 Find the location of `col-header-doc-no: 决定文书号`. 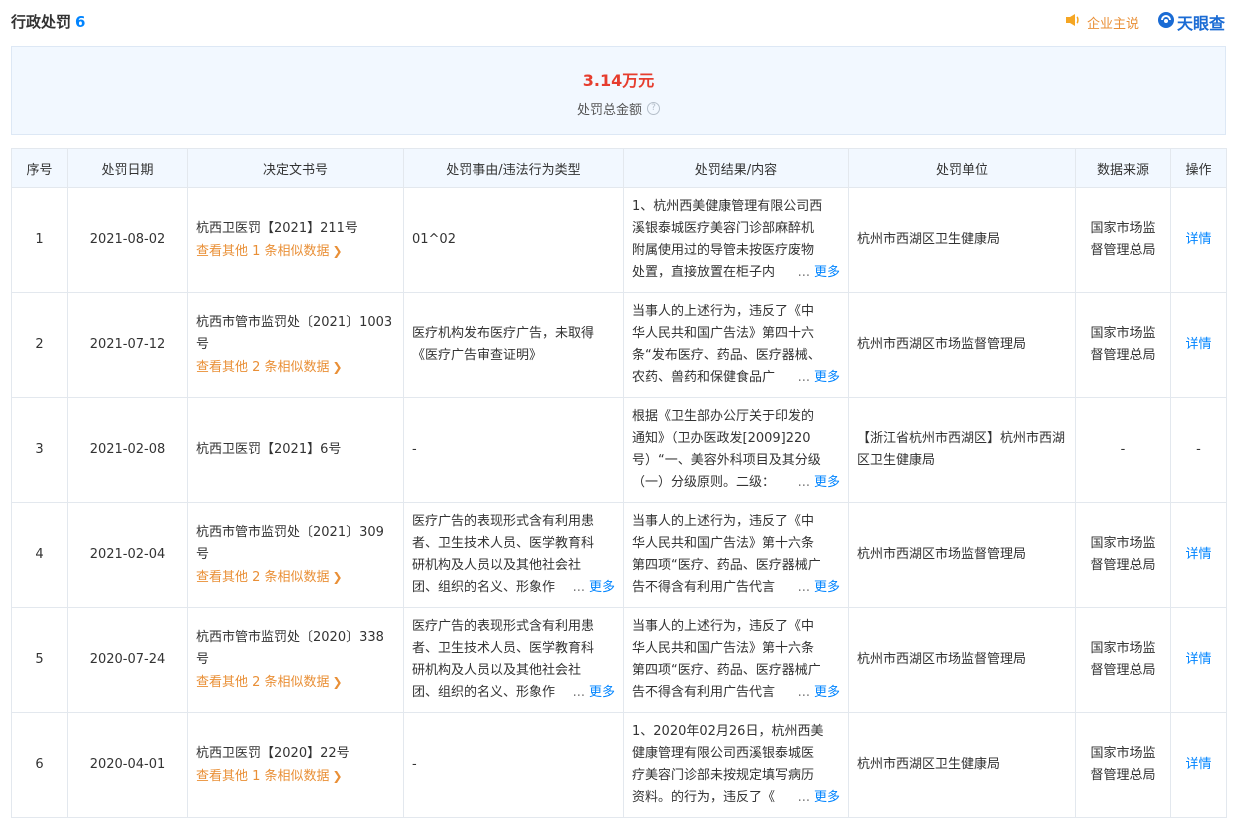

col-header-doc-no: 决定文书号 is located at coordinates (295, 168).